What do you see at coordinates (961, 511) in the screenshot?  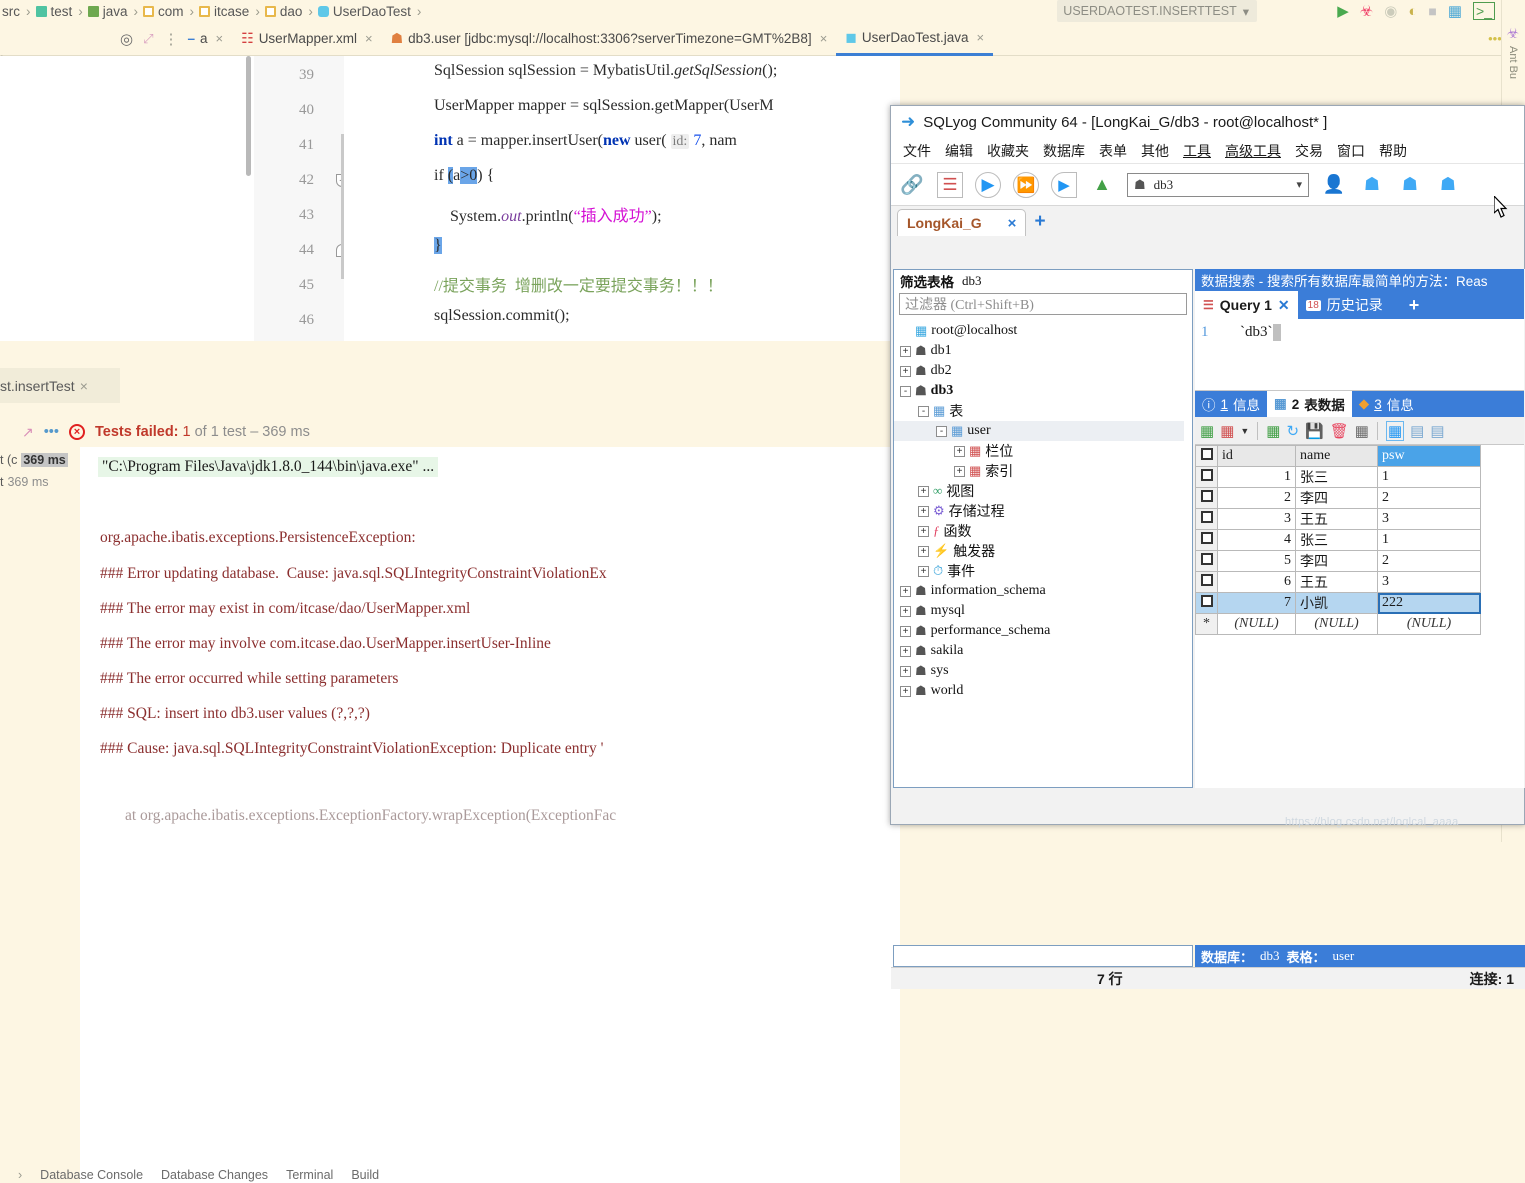 I see `tree-item-procedures: + ⚙ 存储过程` at bounding box center [961, 511].